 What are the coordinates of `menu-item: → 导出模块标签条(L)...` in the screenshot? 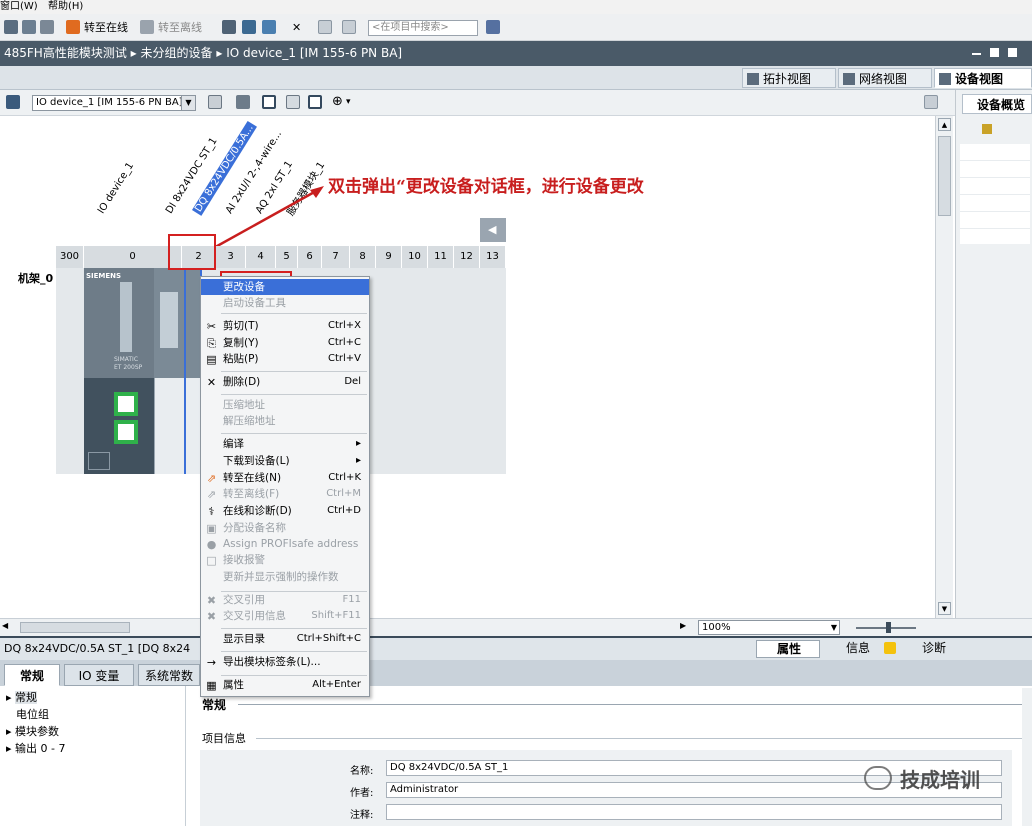 It's located at (285, 662).